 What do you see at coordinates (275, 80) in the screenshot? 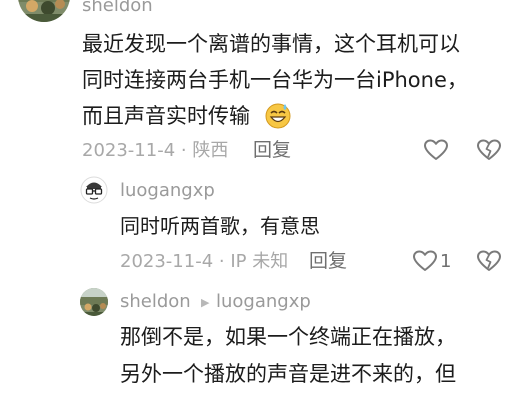
I see `comment-text-line: 同时连接两台手机一台华为一台iPhone，` at bounding box center [275, 80].